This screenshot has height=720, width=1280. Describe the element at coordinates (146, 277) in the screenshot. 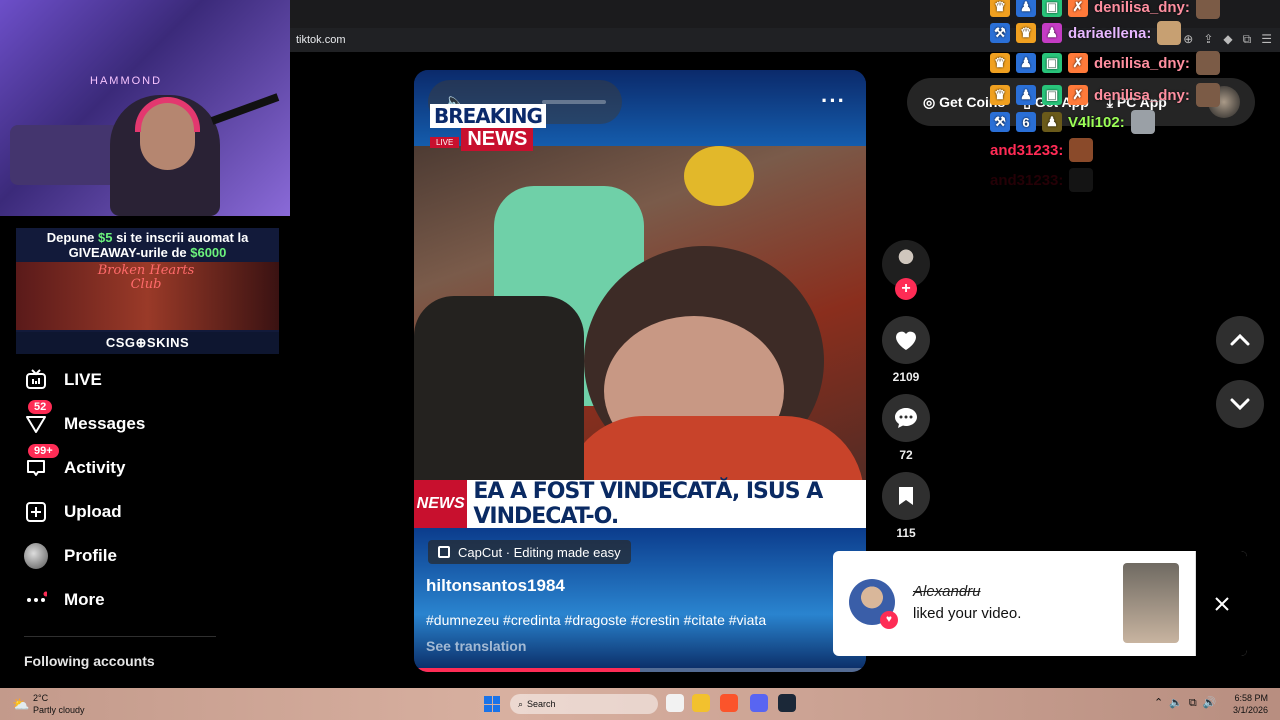

I see `ad-club-text: Broken Hearts Club` at that location.